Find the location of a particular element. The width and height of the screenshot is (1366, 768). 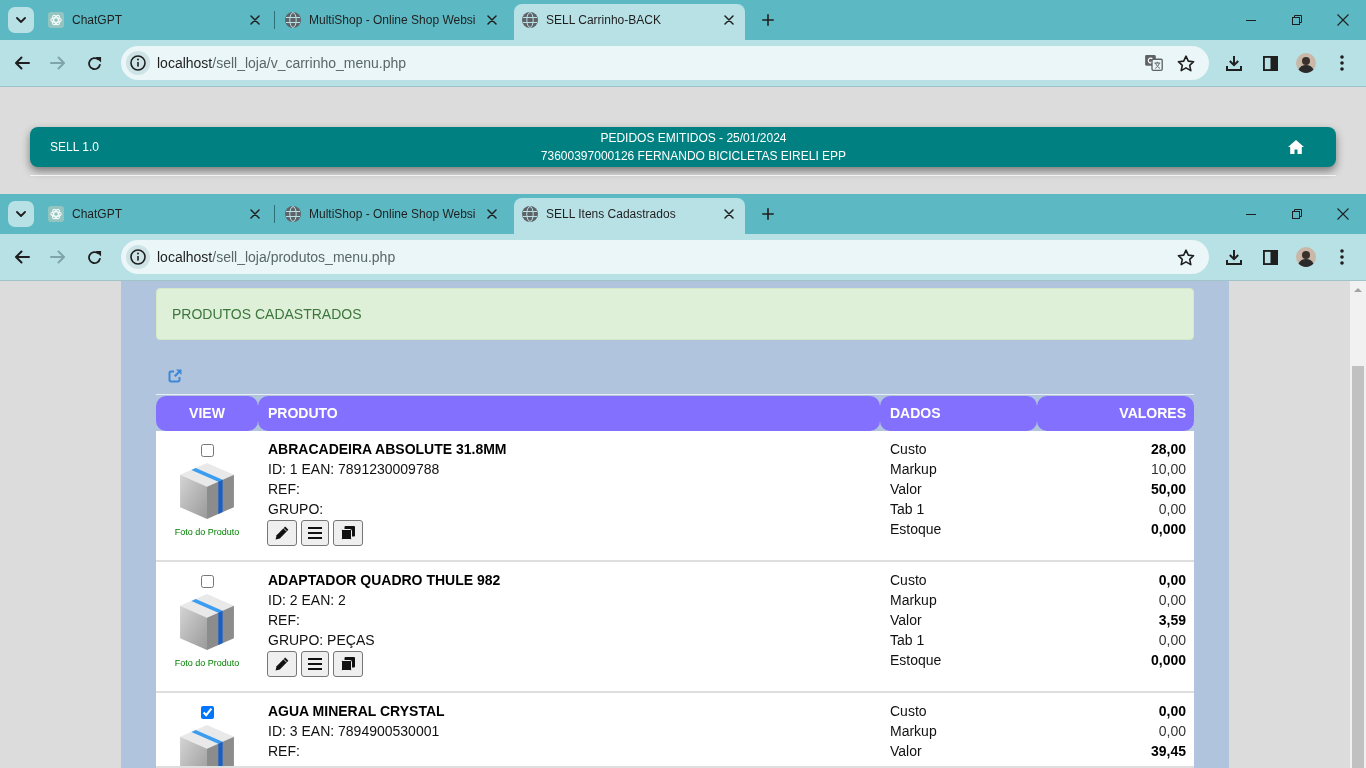

data-value: 28,00 is located at coordinates (1168, 449).